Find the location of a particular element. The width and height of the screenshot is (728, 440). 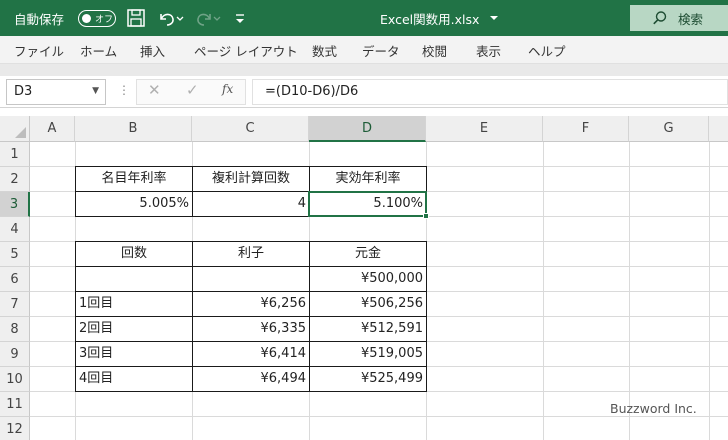

cell-d7: ¥506,256 is located at coordinates (368, 304).